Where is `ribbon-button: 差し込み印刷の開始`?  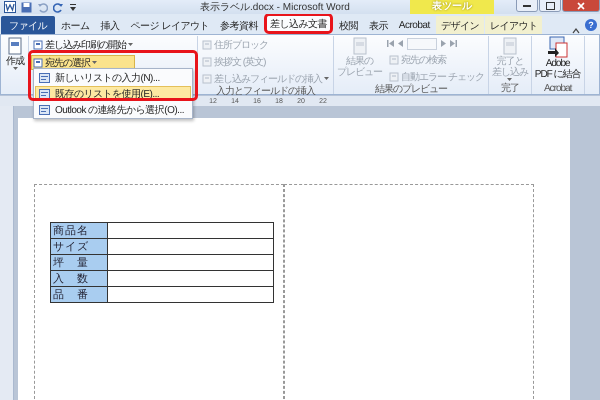 ribbon-button: 差し込み印刷の開始 is located at coordinates (83, 44).